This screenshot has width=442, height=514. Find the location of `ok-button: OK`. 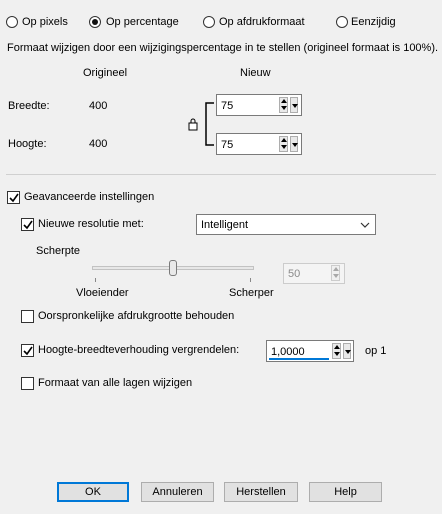

ok-button: OK is located at coordinates (93, 492).